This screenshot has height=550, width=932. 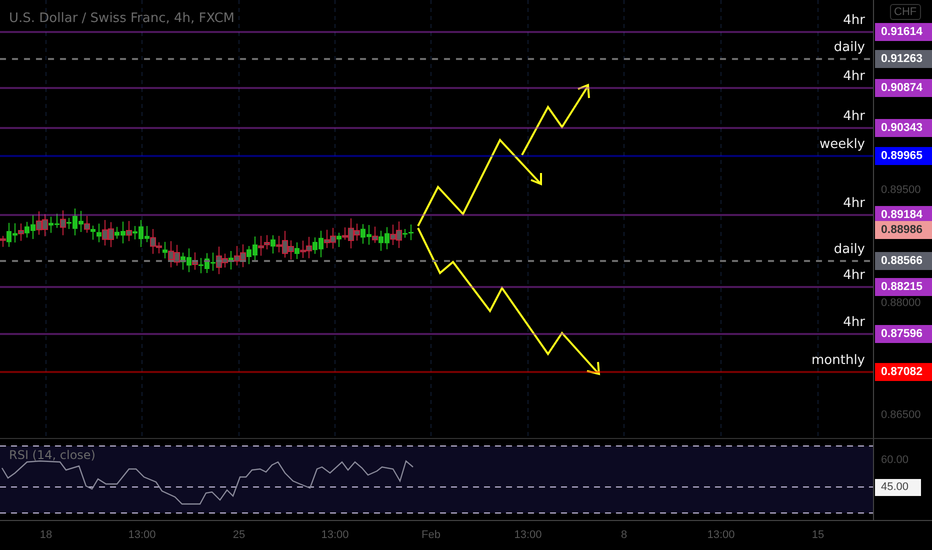 What do you see at coordinates (901, 415) in the screenshot?
I see `price-tick: 0.86500` at bounding box center [901, 415].